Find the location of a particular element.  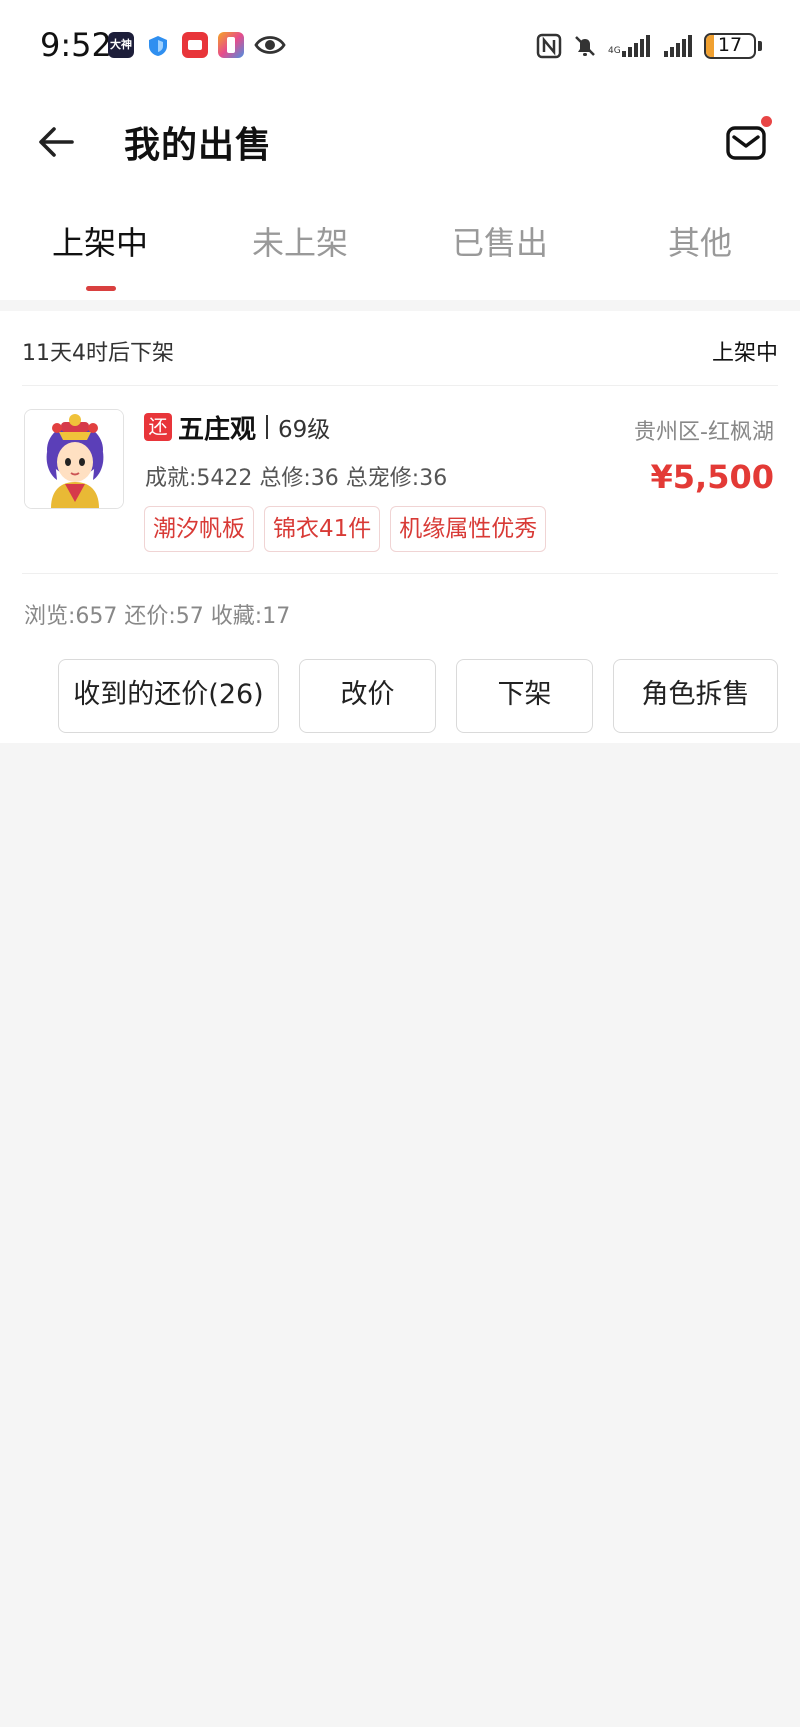

role-name-row: 还 五庄观 69级 is located at coordinates (237, 427).